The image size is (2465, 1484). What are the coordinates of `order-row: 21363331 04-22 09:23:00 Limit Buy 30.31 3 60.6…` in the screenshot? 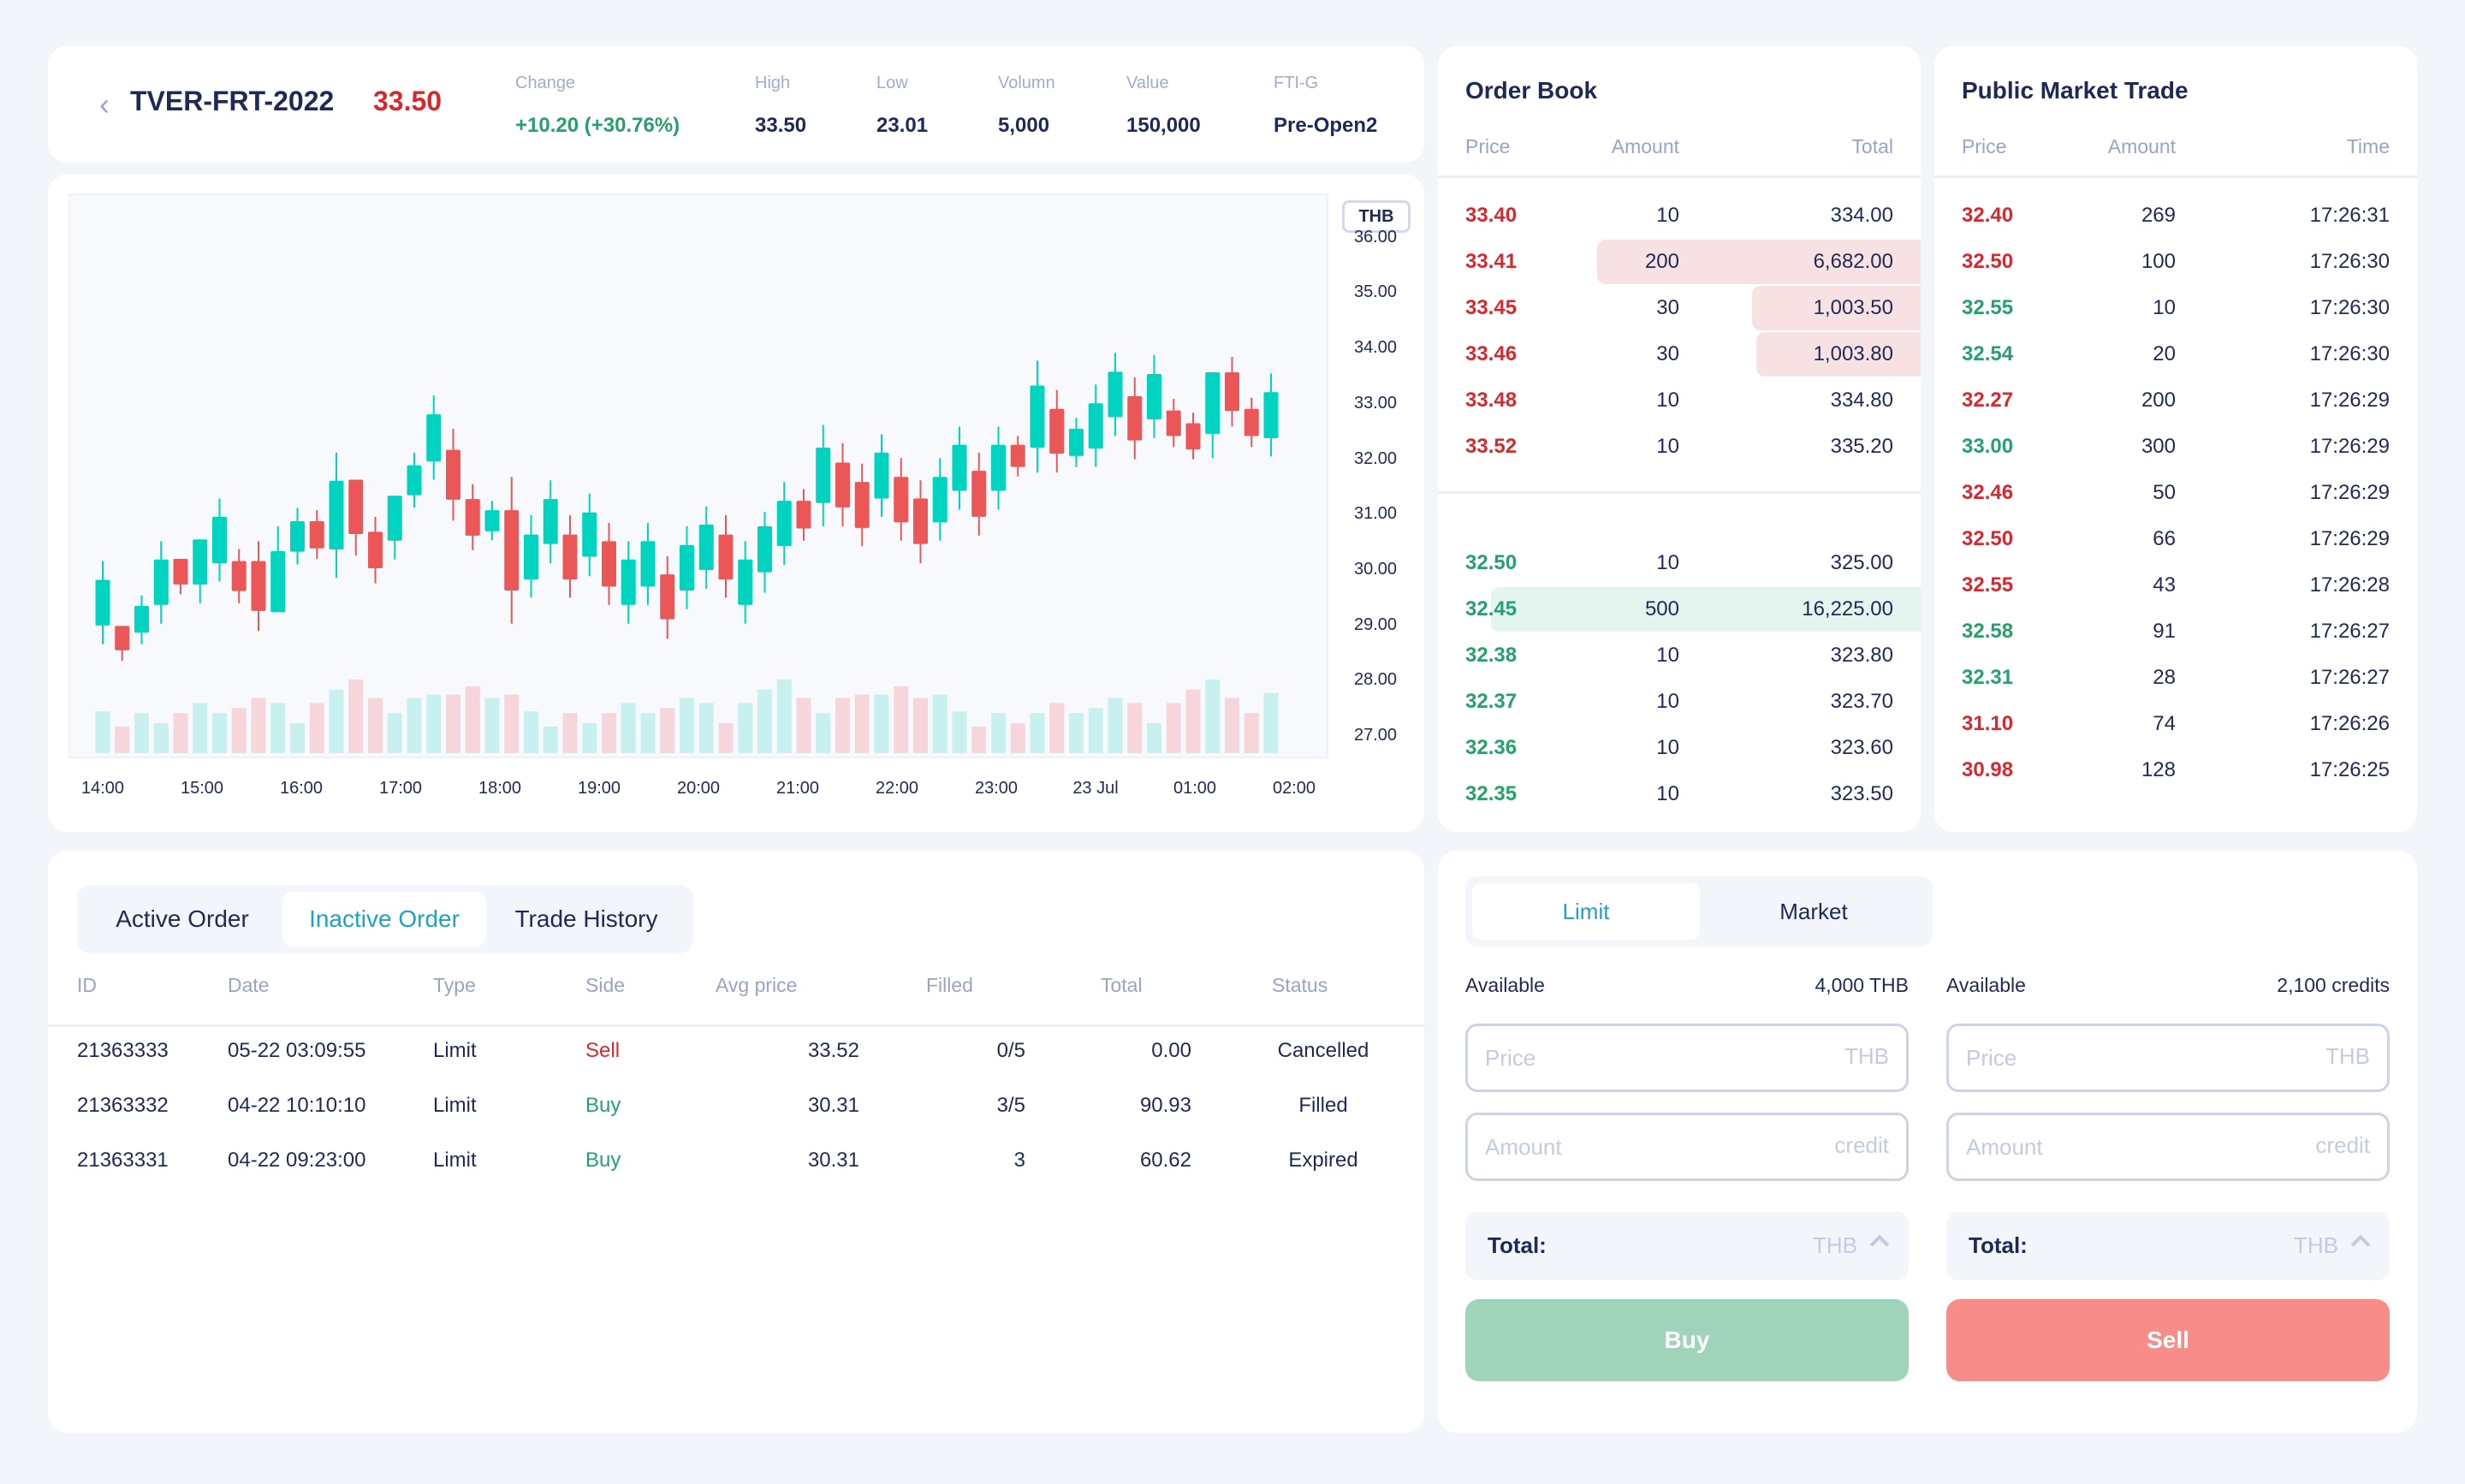 It's located at (736, 1175).